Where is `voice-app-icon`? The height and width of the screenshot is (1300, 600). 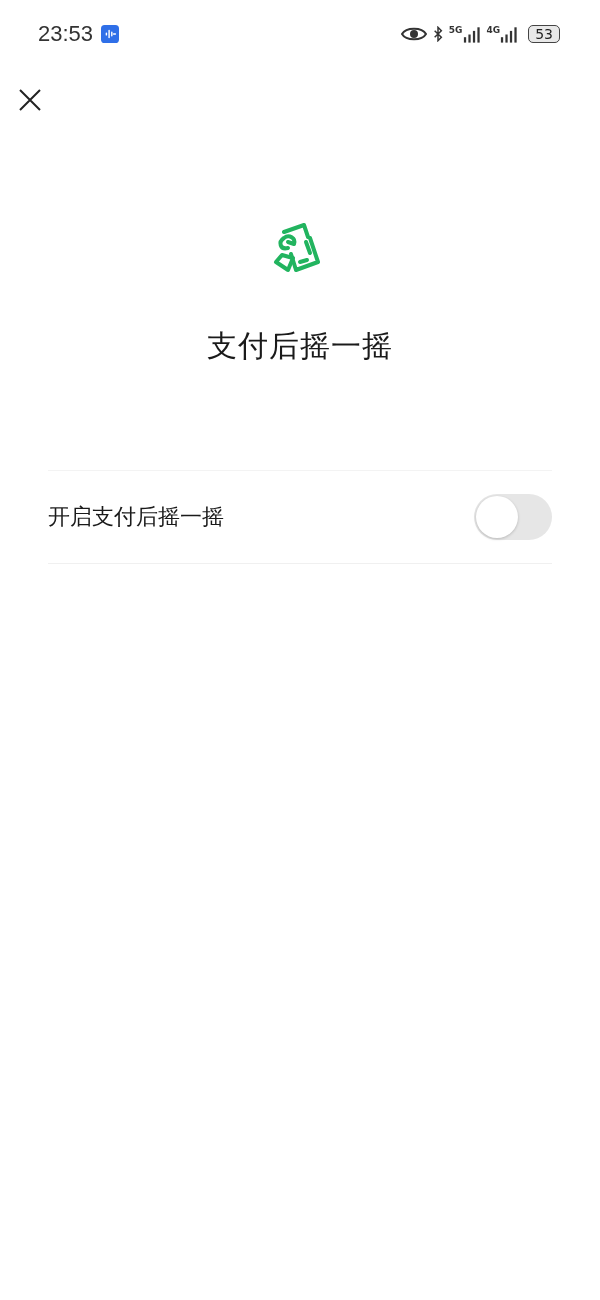
voice-app-icon is located at coordinates (110, 34).